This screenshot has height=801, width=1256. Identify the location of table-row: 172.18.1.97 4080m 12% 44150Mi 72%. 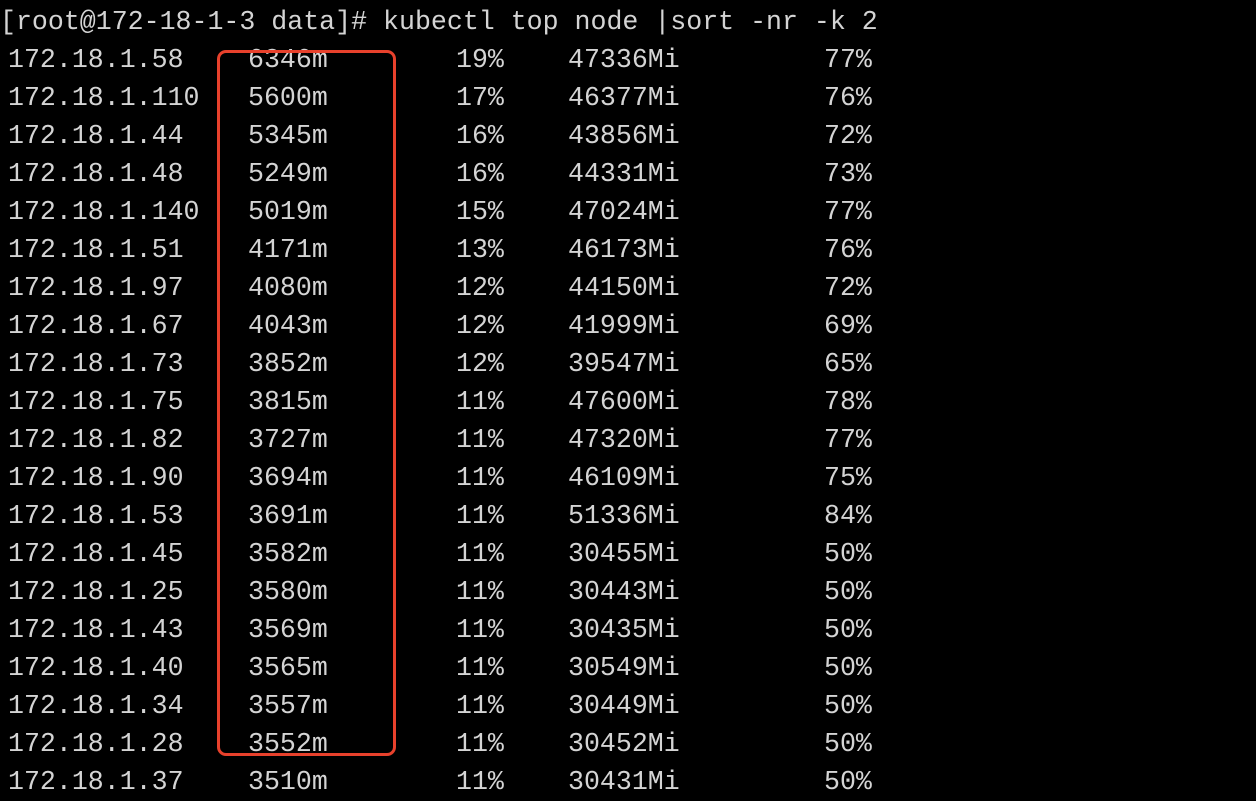
(628, 288).